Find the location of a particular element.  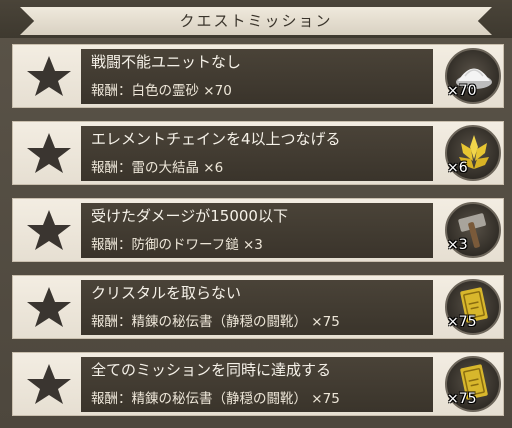

mission-title: 受けたダメージが15000以下 is located at coordinates (189, 216).